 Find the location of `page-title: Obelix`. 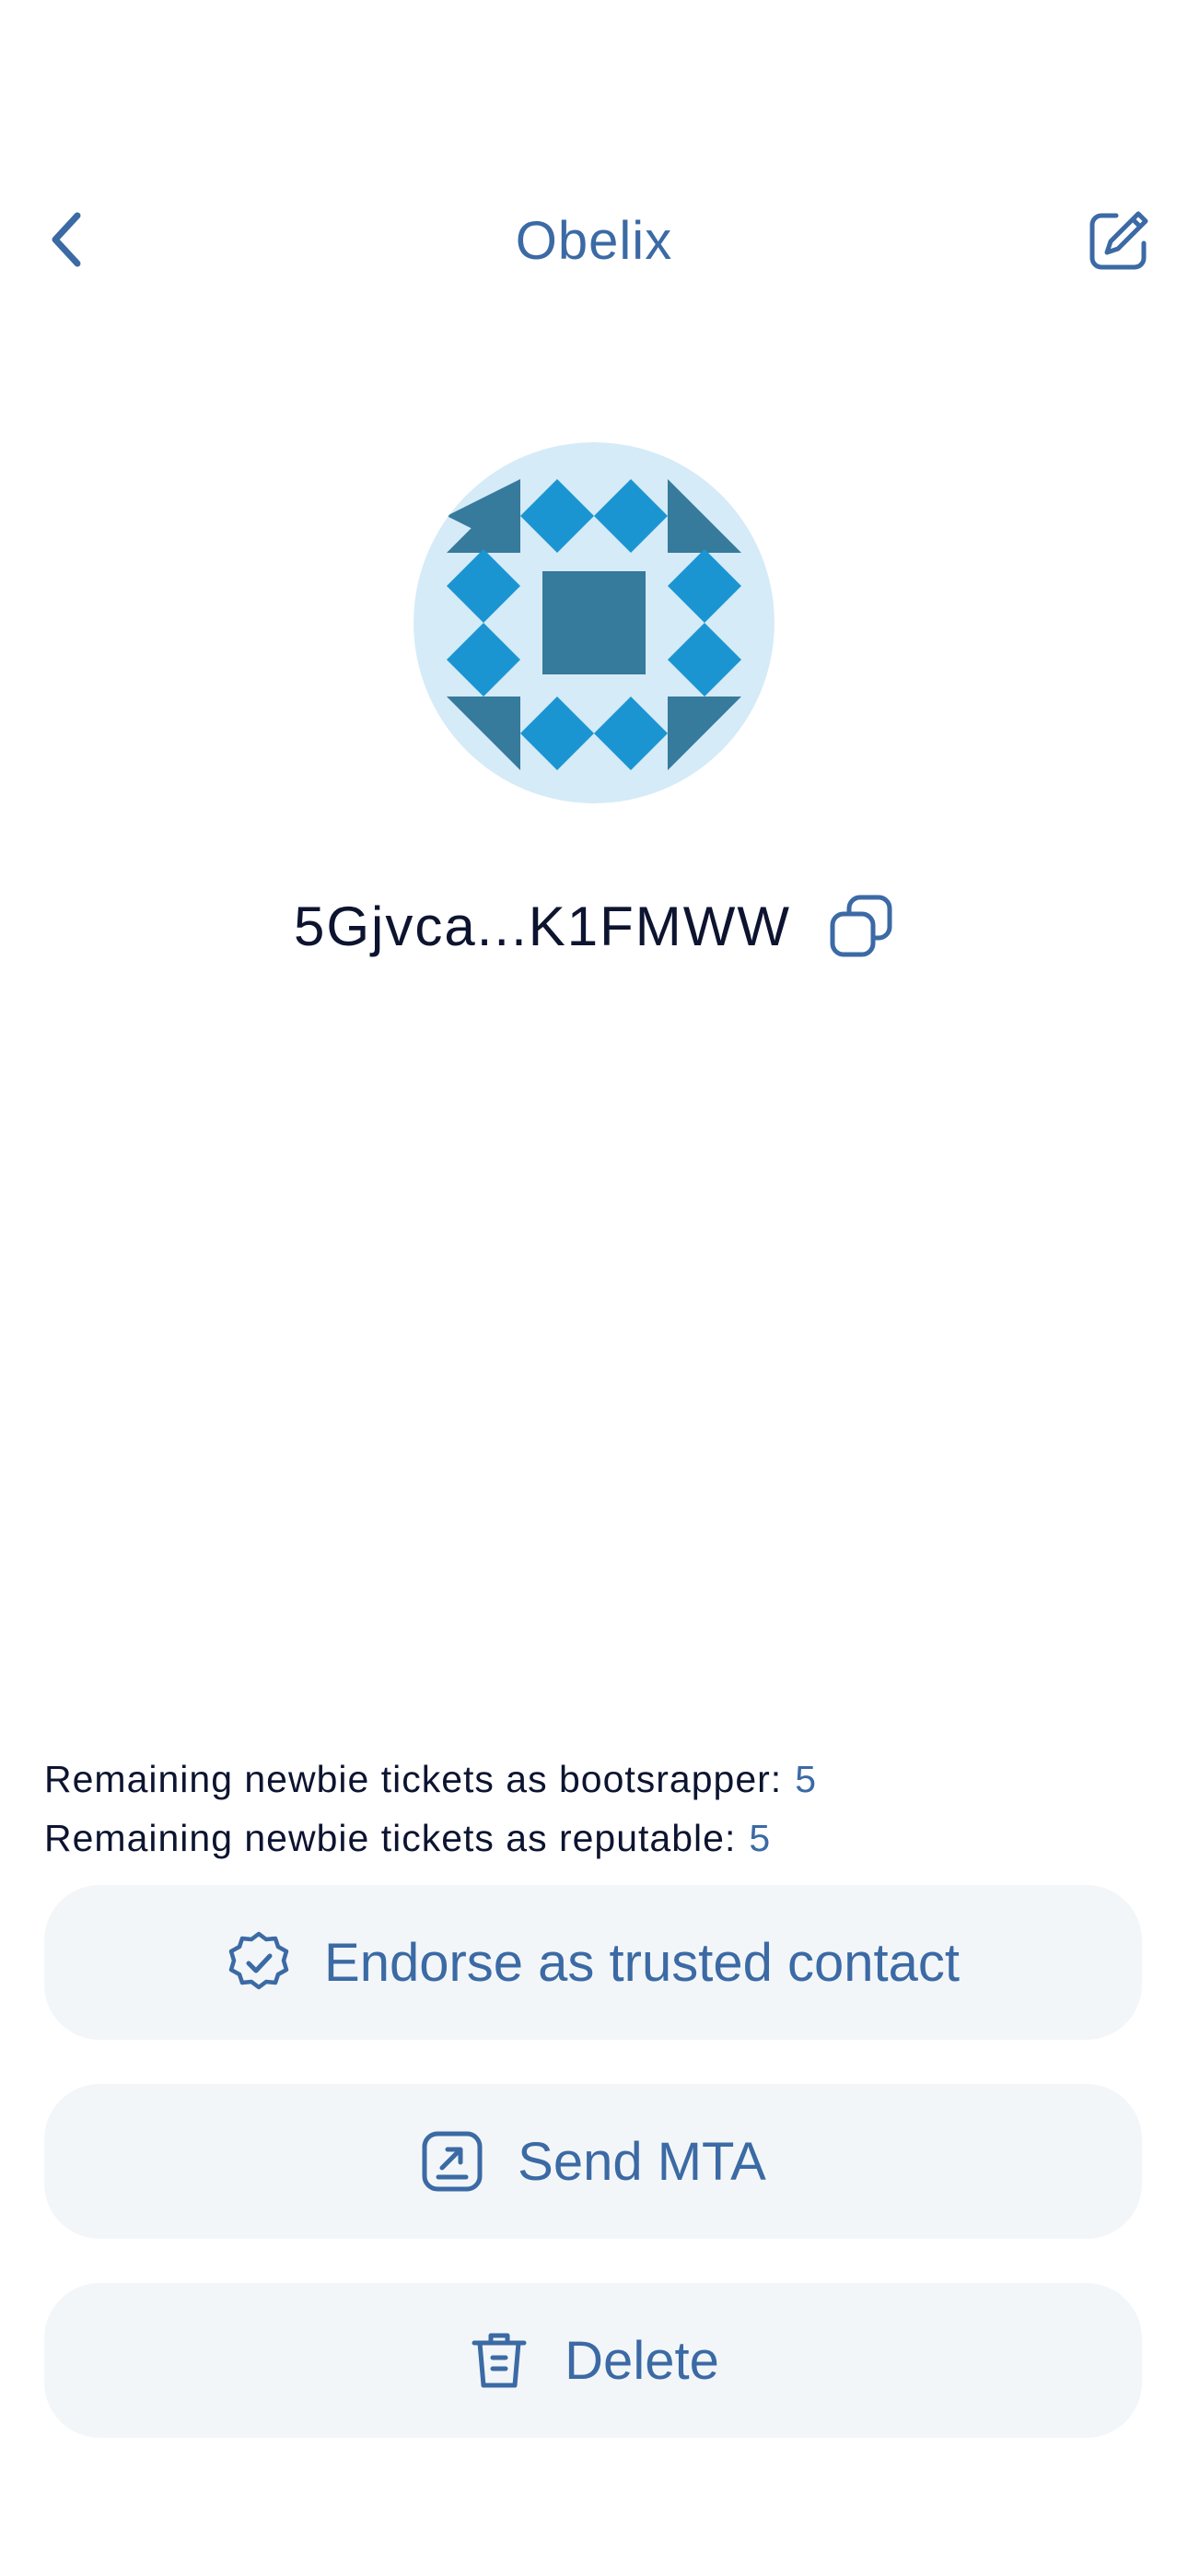

page-title: Obelix is located at coordinates (594, 241).